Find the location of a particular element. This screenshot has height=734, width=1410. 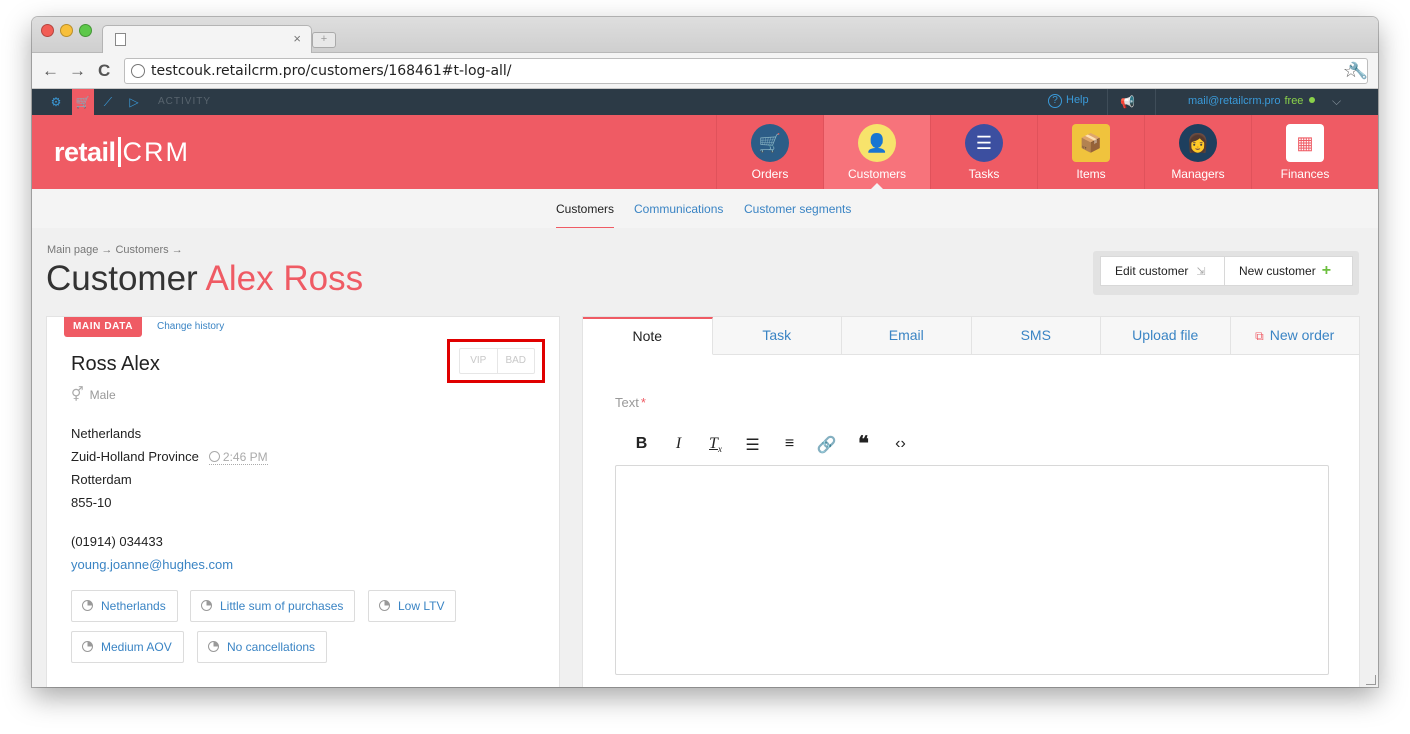

back-arrow-icon: ← is located at coordinates (50, 71).